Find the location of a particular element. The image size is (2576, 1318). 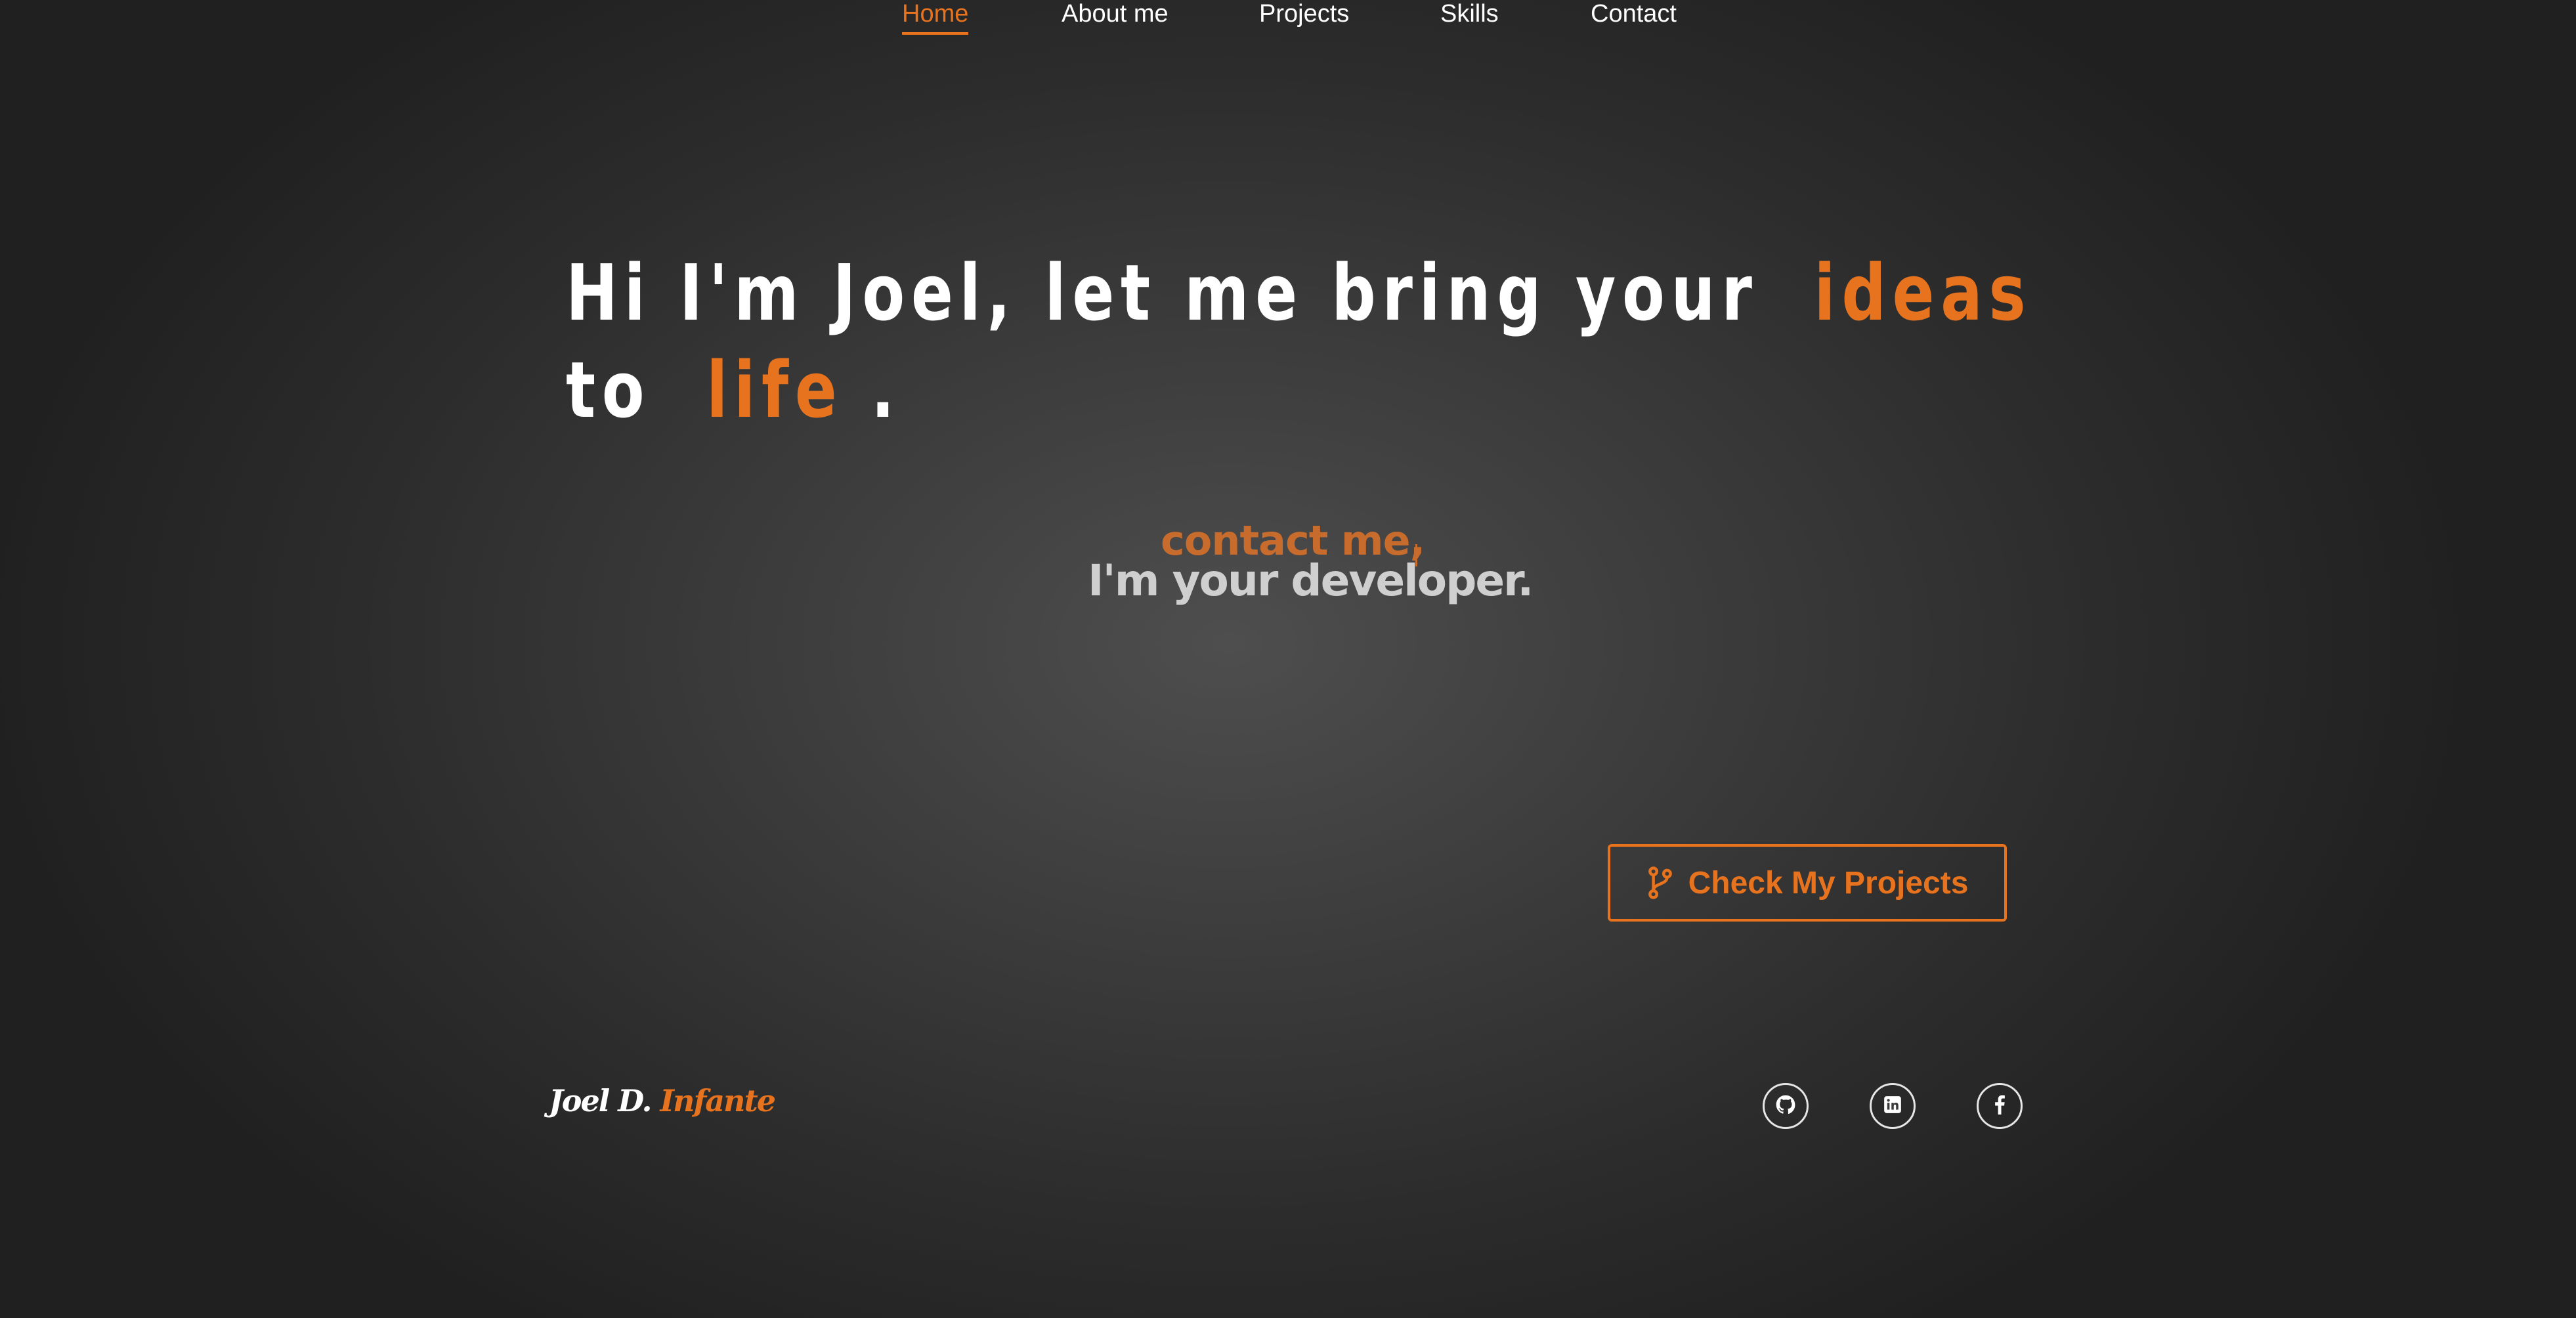

nav-item-home: Home is located at coordinates (936, 17).